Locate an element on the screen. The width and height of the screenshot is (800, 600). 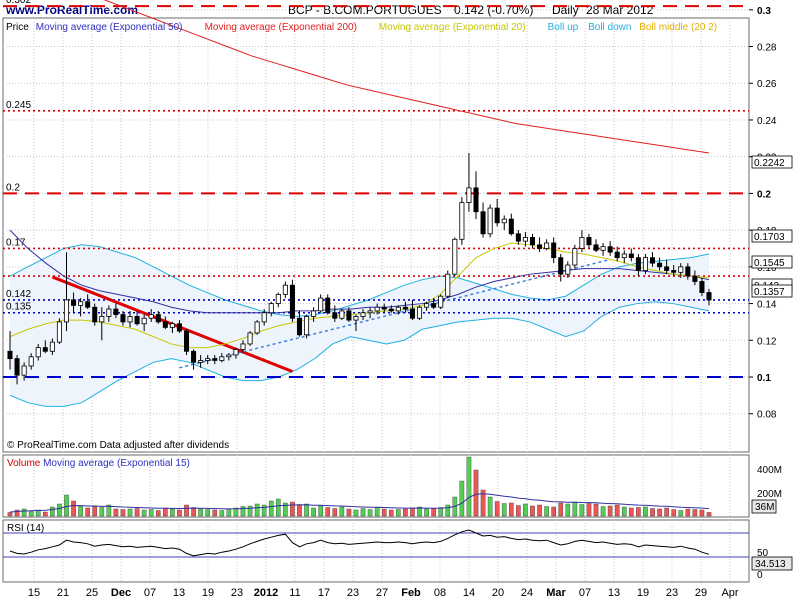
level-label: 0.142 is located at coordinates (18, 294).